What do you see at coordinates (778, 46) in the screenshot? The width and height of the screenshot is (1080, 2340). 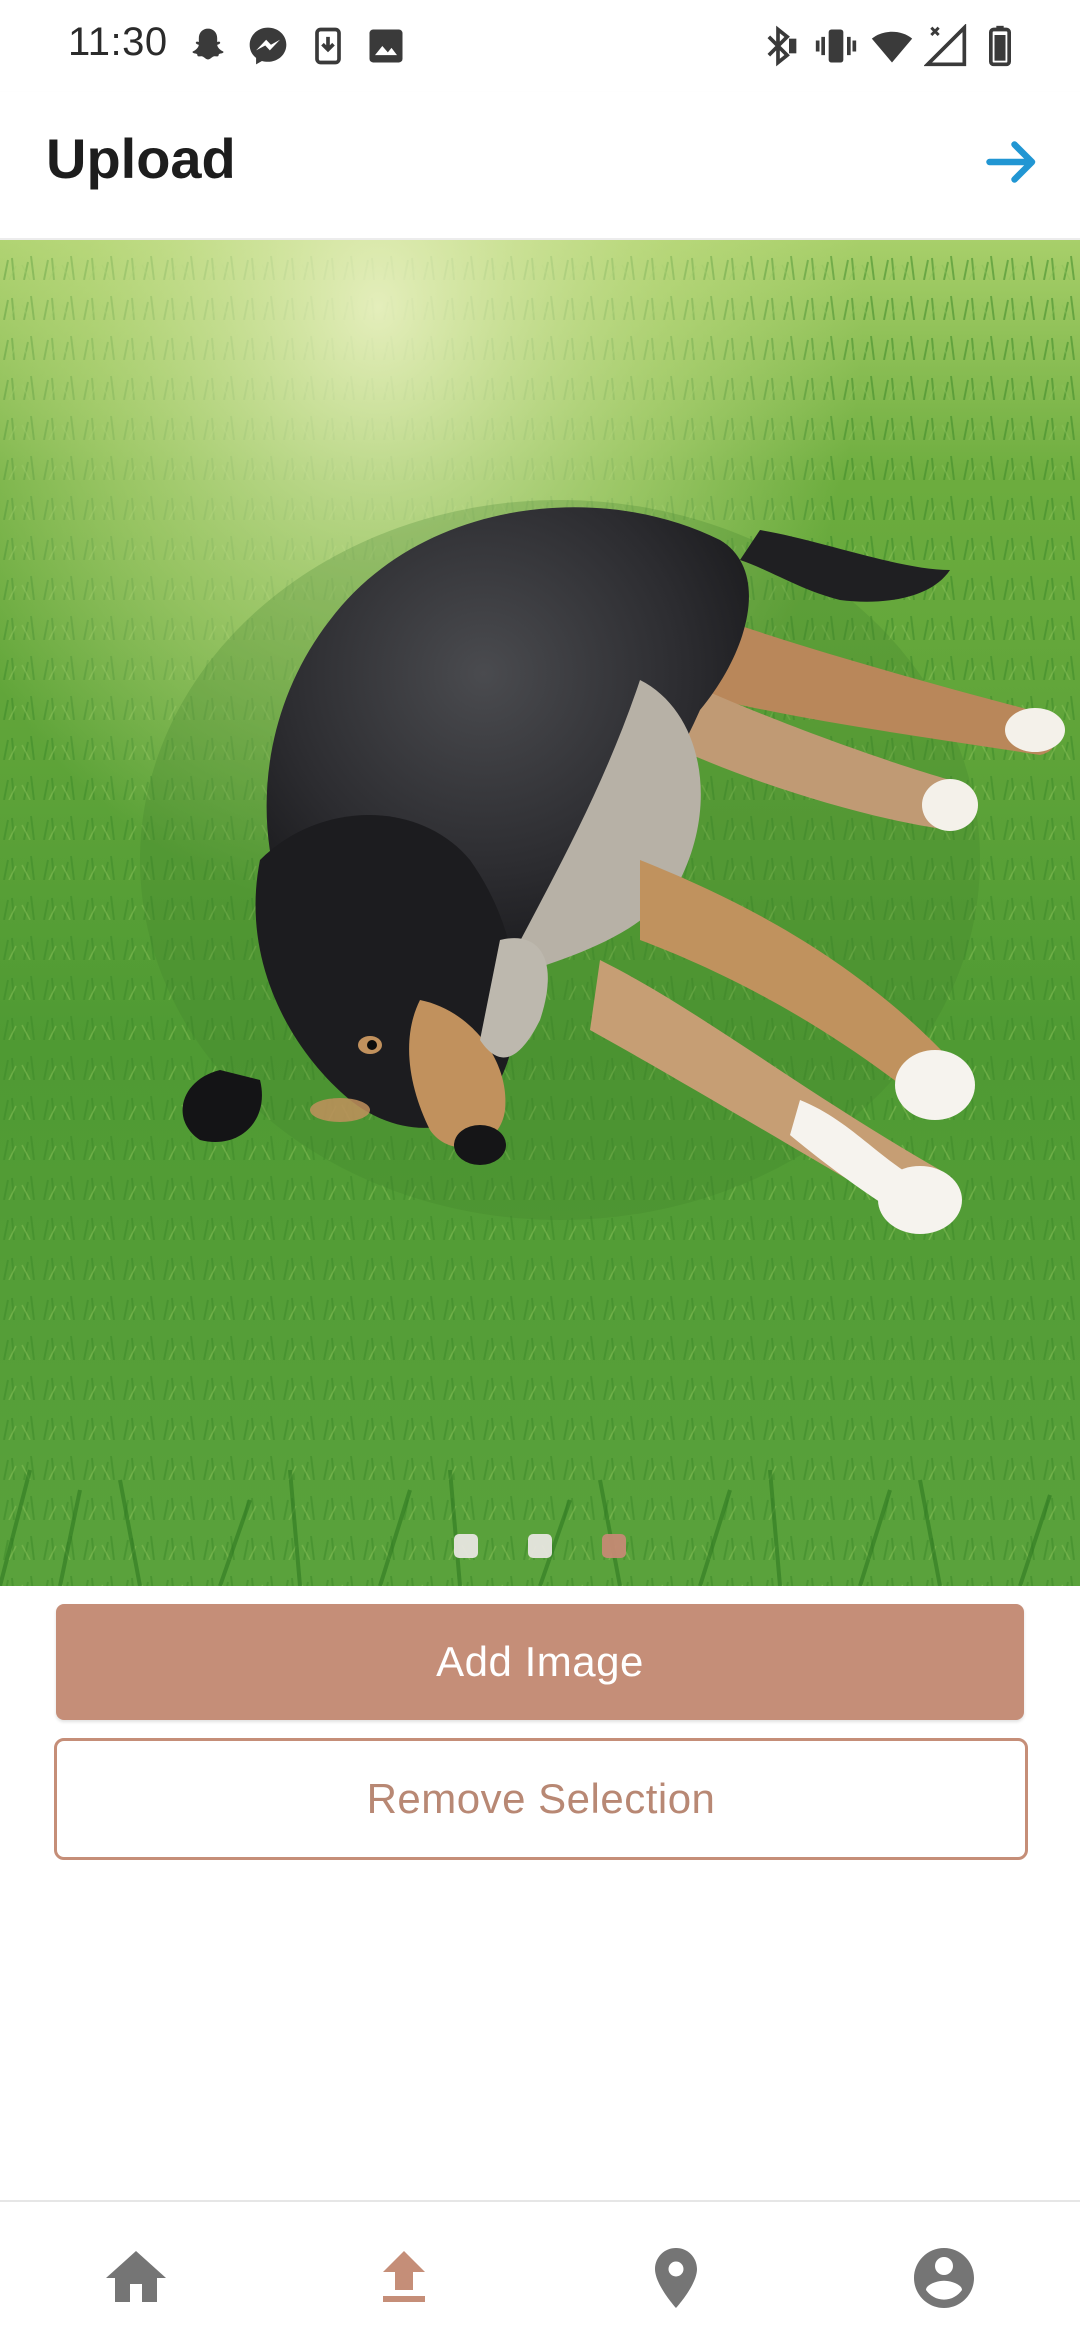 I see `bluetooth-icon` at bounding box center [778, 46].